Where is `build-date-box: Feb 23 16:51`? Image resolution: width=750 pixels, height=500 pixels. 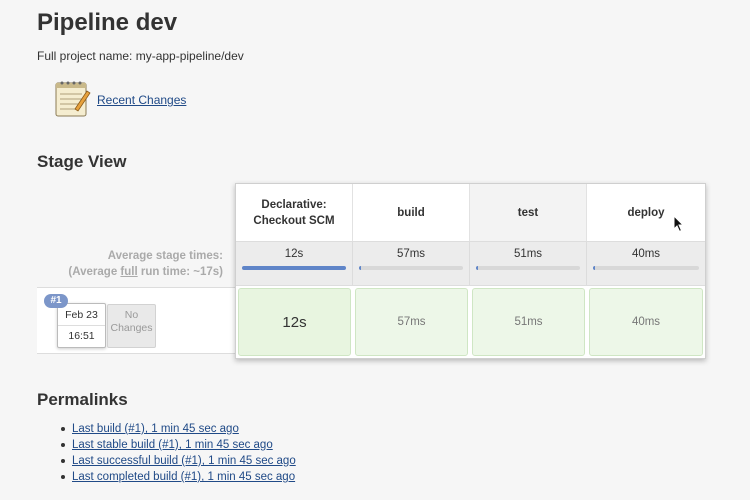
build-date-box: Feb 23 16:51 is located at coordinates (81, 325).